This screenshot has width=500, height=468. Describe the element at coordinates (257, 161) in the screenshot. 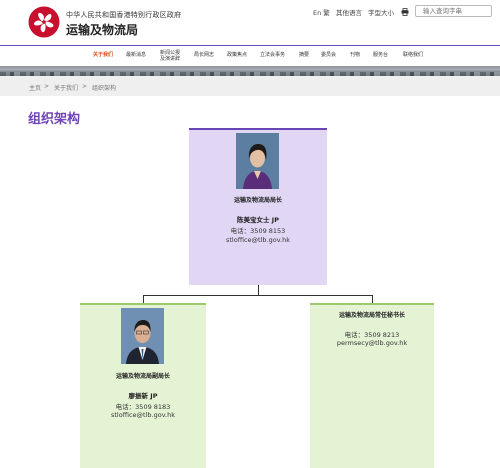

I see `secretary-portrait` at that location.